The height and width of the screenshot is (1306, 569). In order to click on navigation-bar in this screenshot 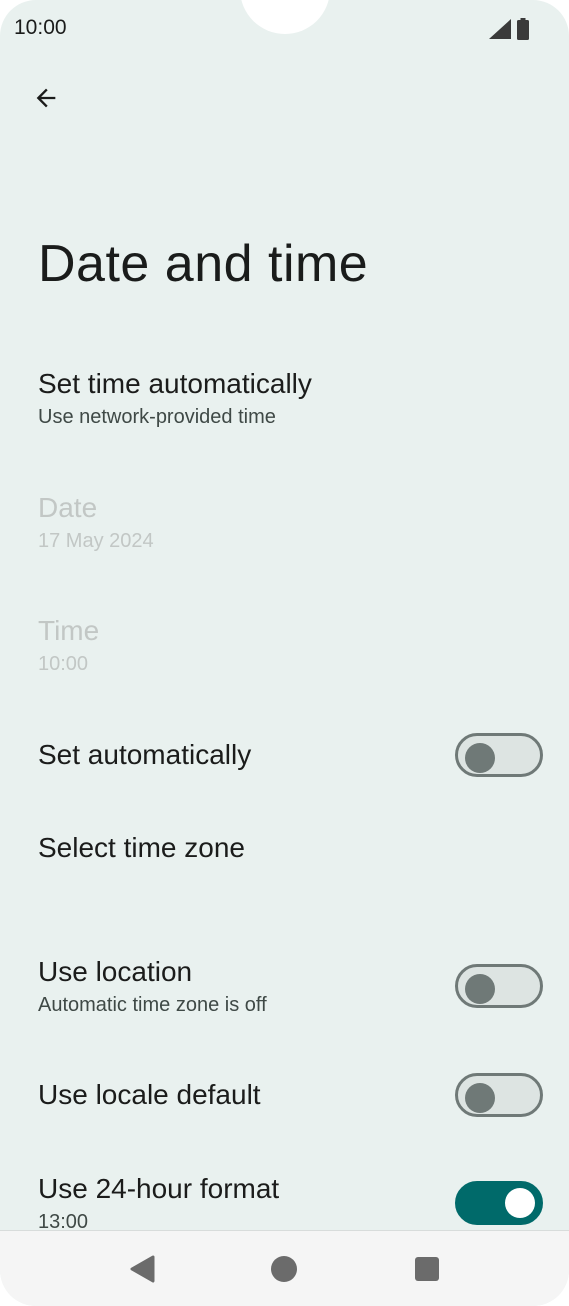, I will do `click(284, 1268)`.